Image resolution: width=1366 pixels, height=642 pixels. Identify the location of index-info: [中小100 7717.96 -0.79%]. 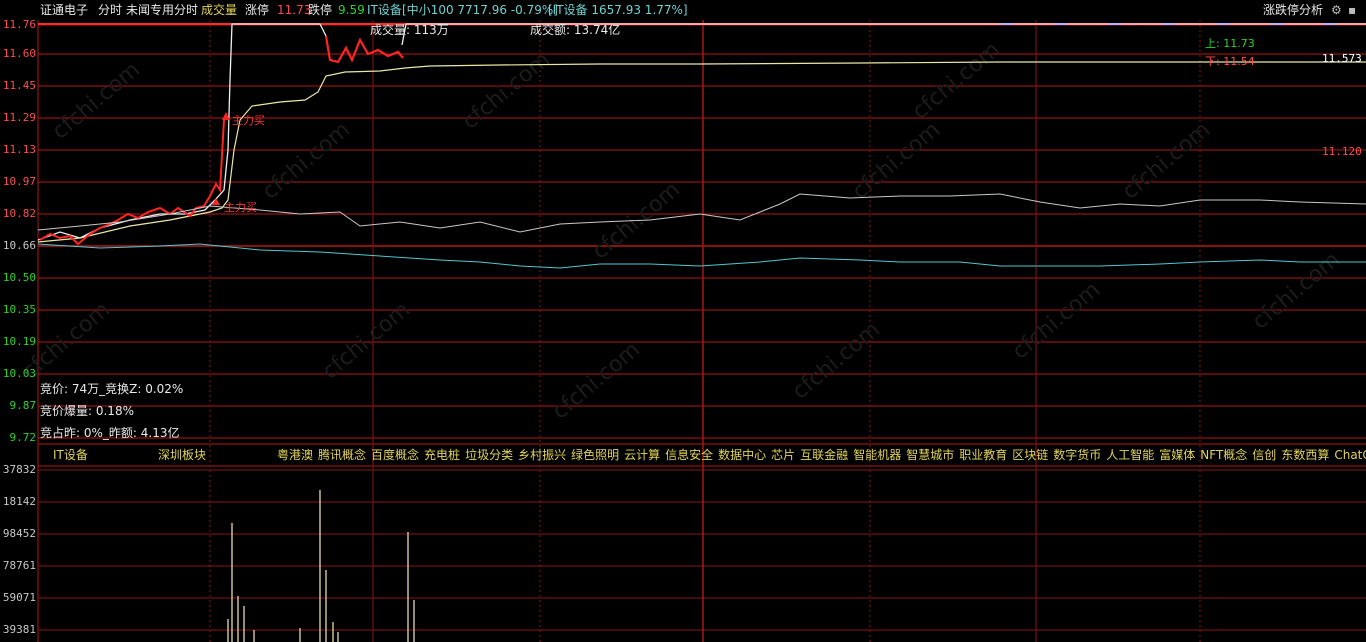
(480, 10).